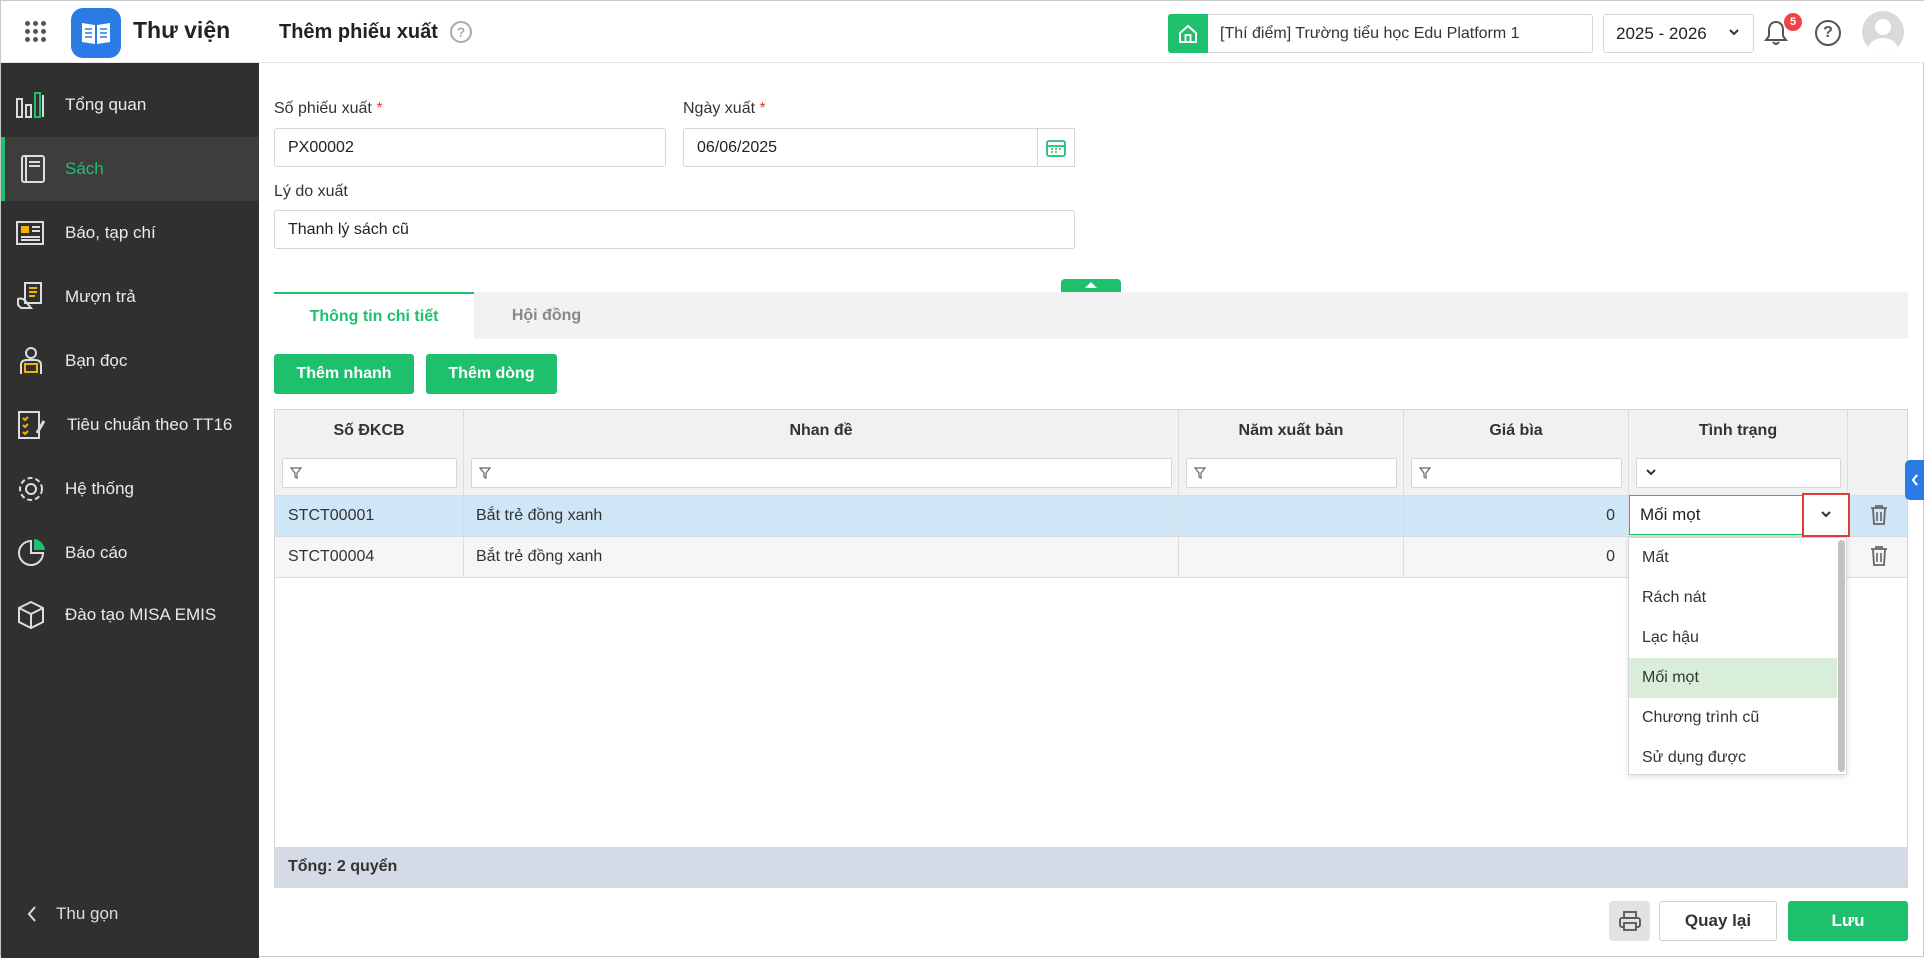 This screenshot has width=1924, height=958. What do you see at coordinates (1091, 315) in the screenshot?
I see `tab-bar: Thông tin chi tiết Hội đồng` at bounding box center [1091, 315].